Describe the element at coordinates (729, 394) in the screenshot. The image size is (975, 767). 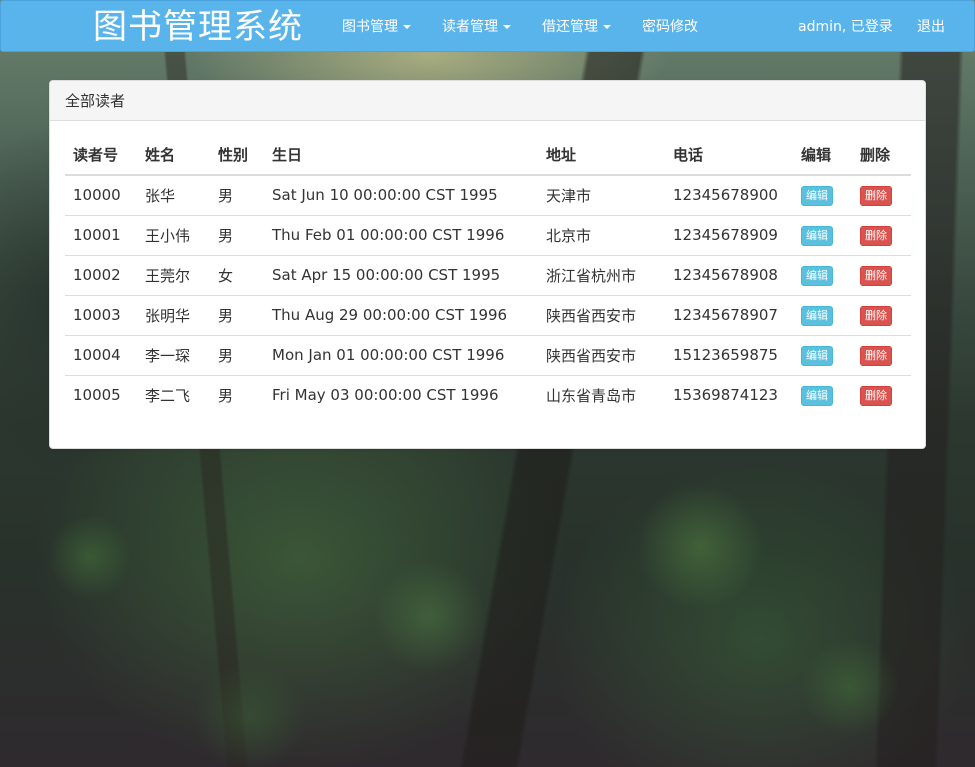
I see `cell-phone: 15369874123` at that location.